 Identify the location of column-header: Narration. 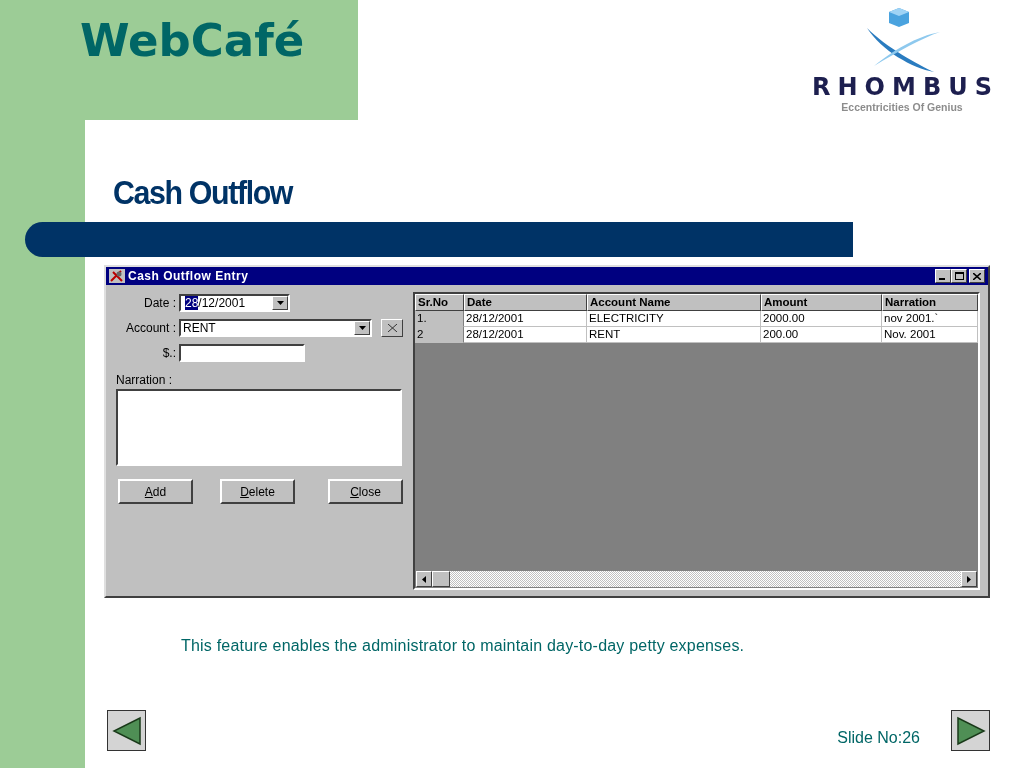
(930, 302).